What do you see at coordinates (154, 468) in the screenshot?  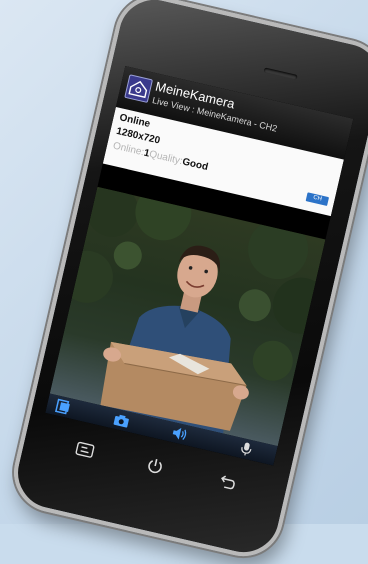 I see `power-icon` at bounding box center [154, 468].